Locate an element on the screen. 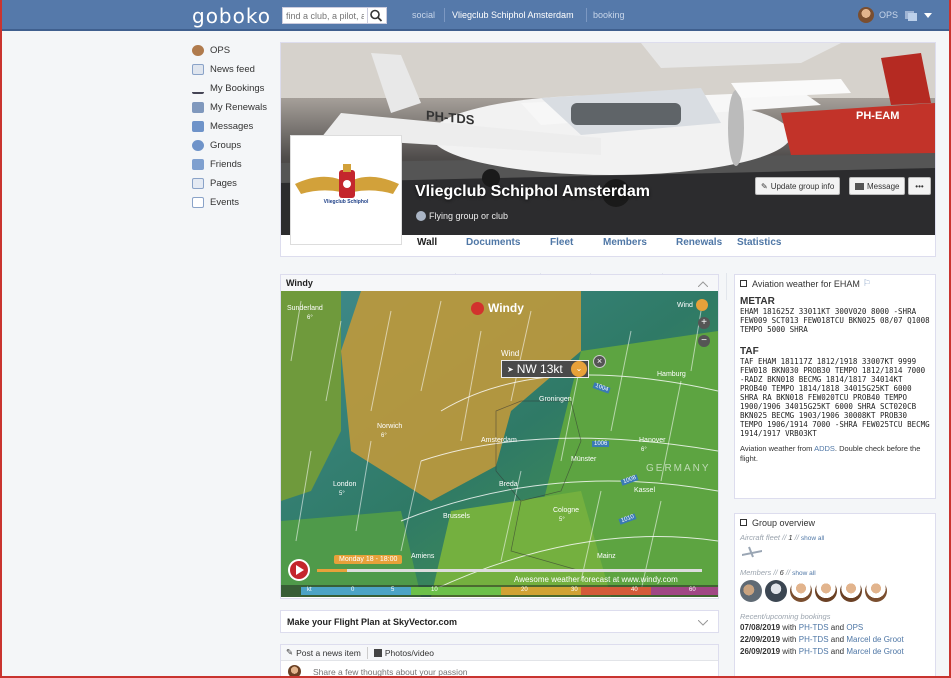 The width and height of the screenshot is (951, 678). zoom-out-button: − is located at coordinates (704, 341).